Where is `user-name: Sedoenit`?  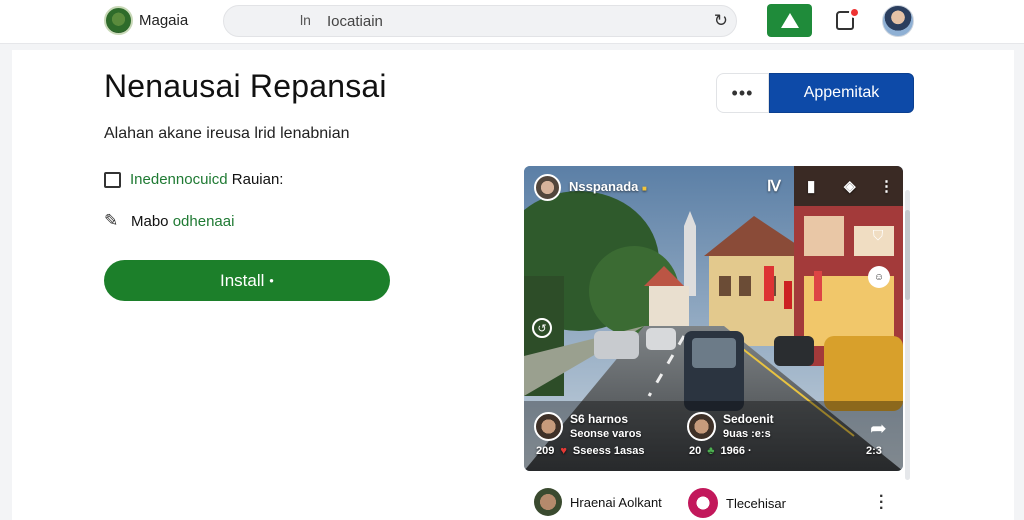
user-name: Sedoenit is located at coordinates (748, 419).